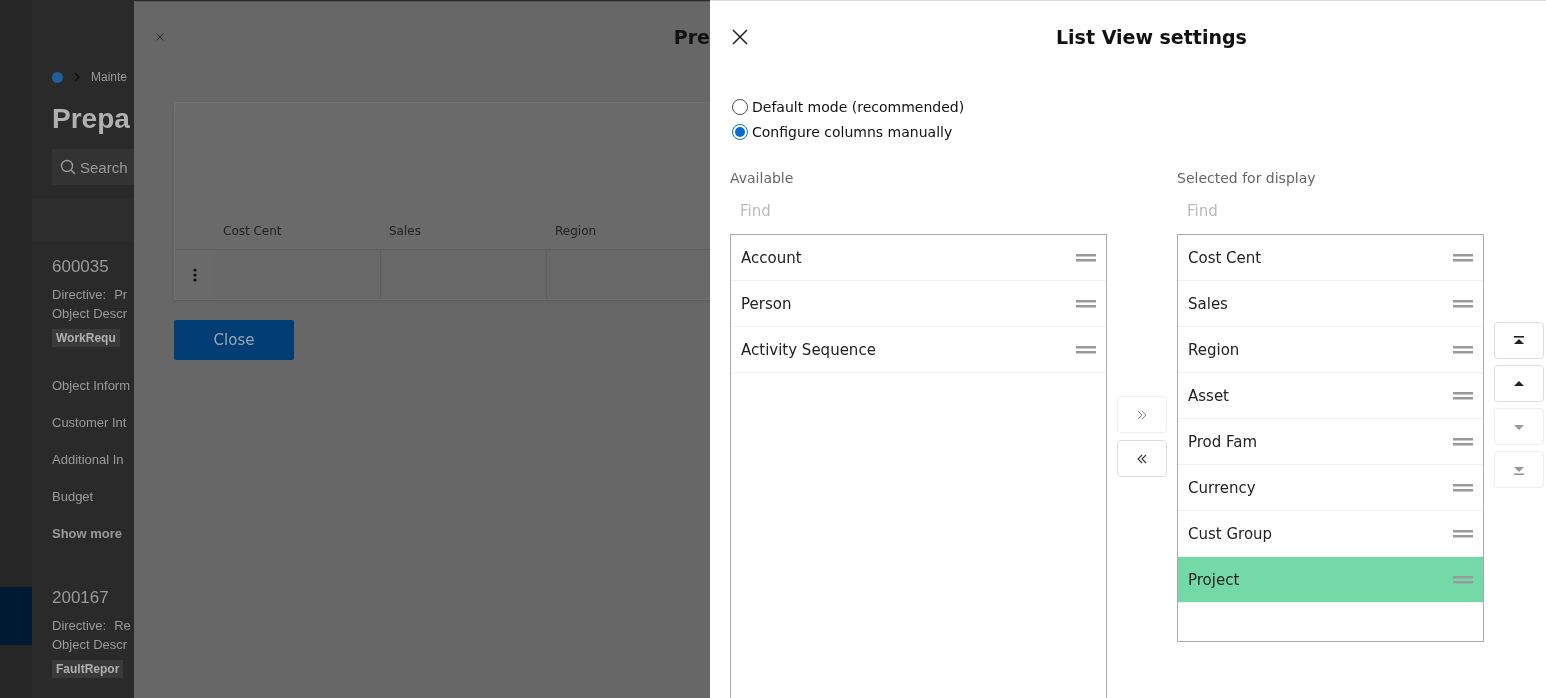 This screenshot has width=1546, height=698. I want to click on list-label: Selected for display, so click(1247, 179).